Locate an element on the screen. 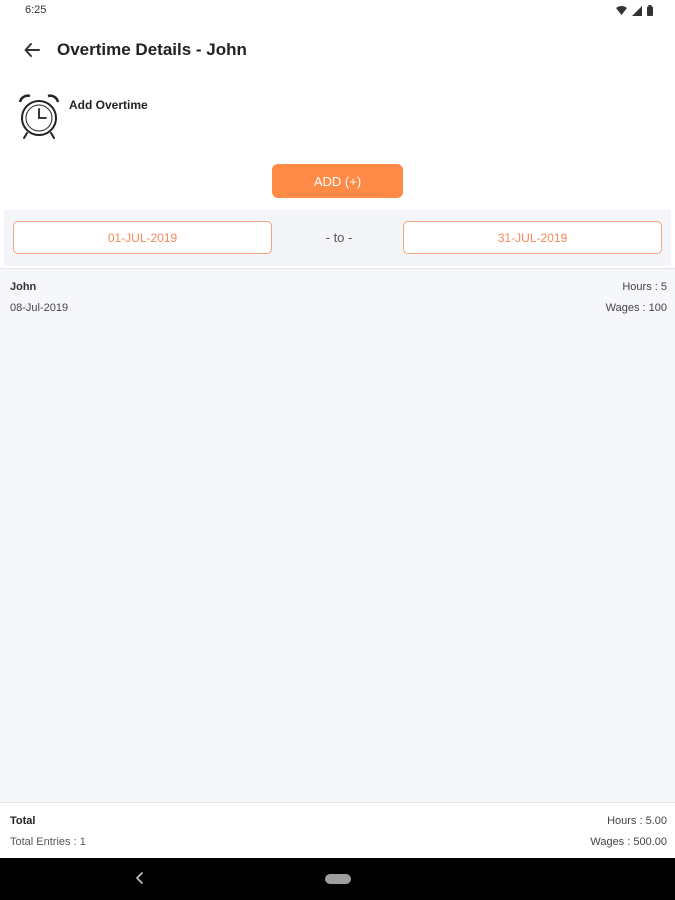  date-range-separator: - to - is located at coordinates (339, 237).